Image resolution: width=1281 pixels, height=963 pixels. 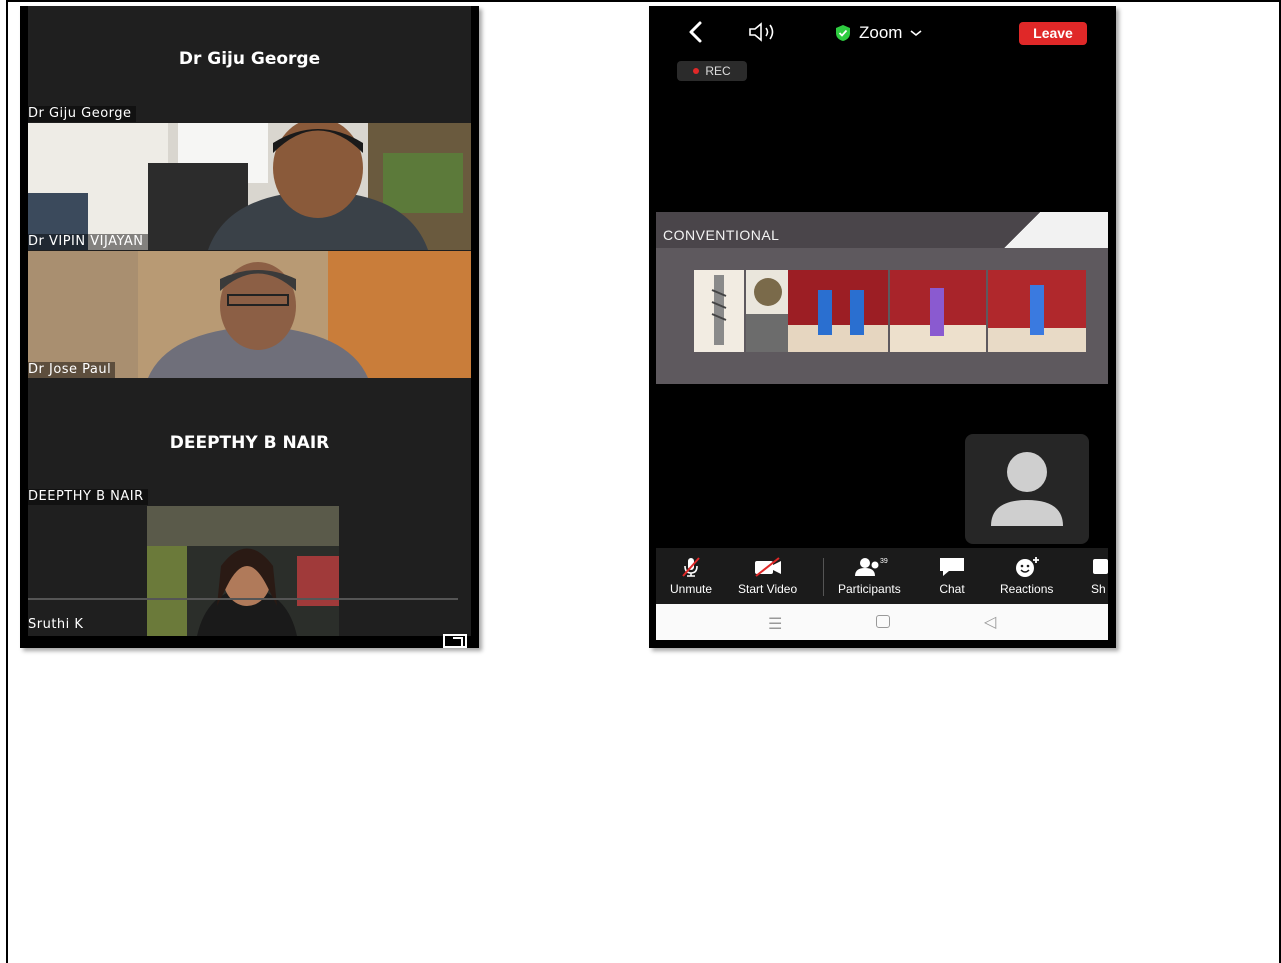 What do you see at coordinates (243, 599) in the screenshot?
I see `gallery-scrollbar` at bounding box center [243, 599].